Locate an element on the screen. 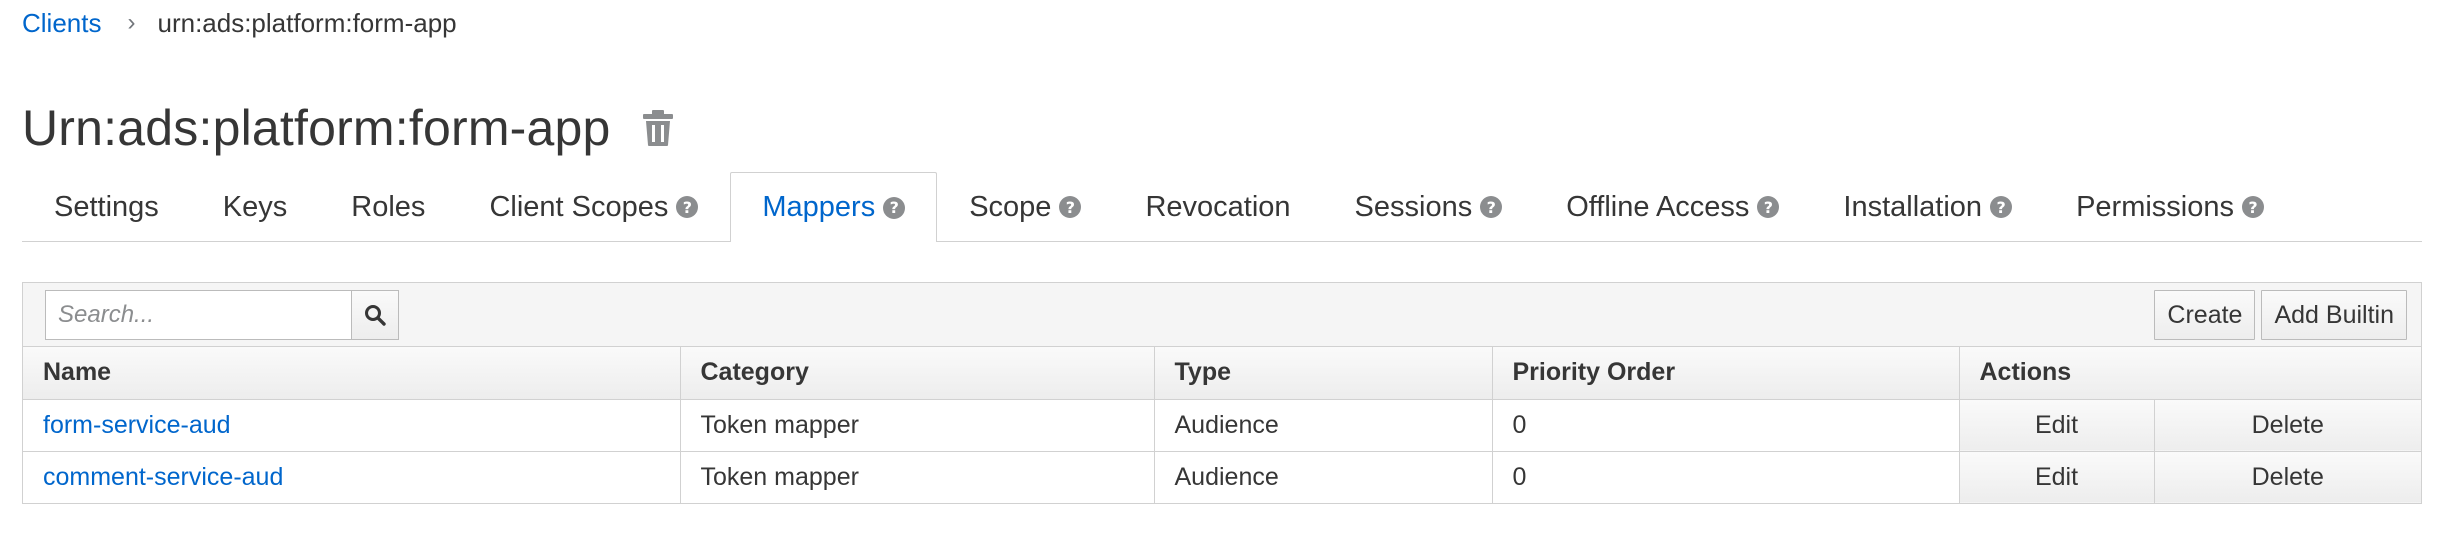 The height and width of the screenshot is (552, 2444). search-button is located at coordinates (375, 315).